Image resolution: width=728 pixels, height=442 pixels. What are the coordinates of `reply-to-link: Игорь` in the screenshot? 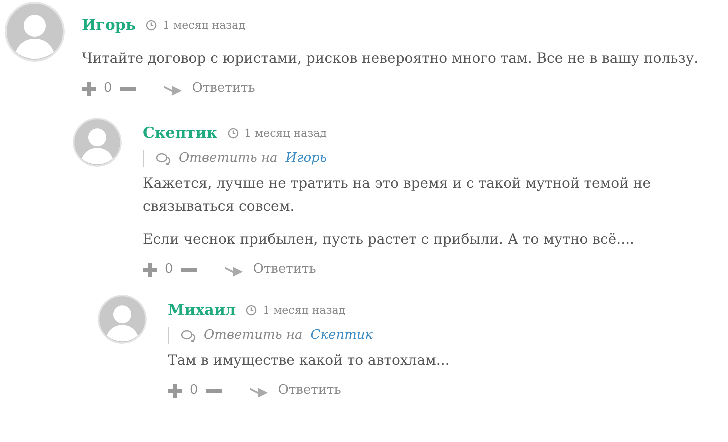 It's located at (306, 158).